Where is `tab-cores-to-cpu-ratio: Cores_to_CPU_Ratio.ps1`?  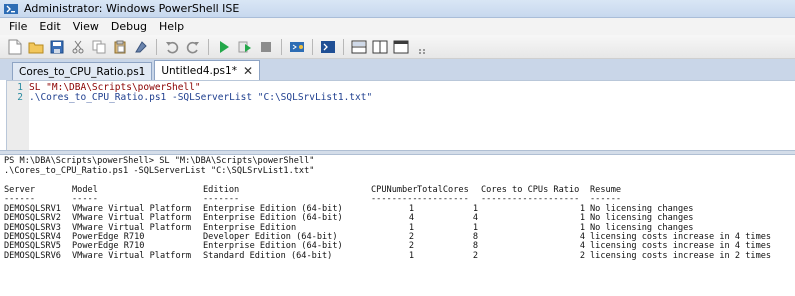 tab-cores-to-cpu-ratio: Cores_to_CPU_Ratio.ps1 is located at coordinates (82, 71).